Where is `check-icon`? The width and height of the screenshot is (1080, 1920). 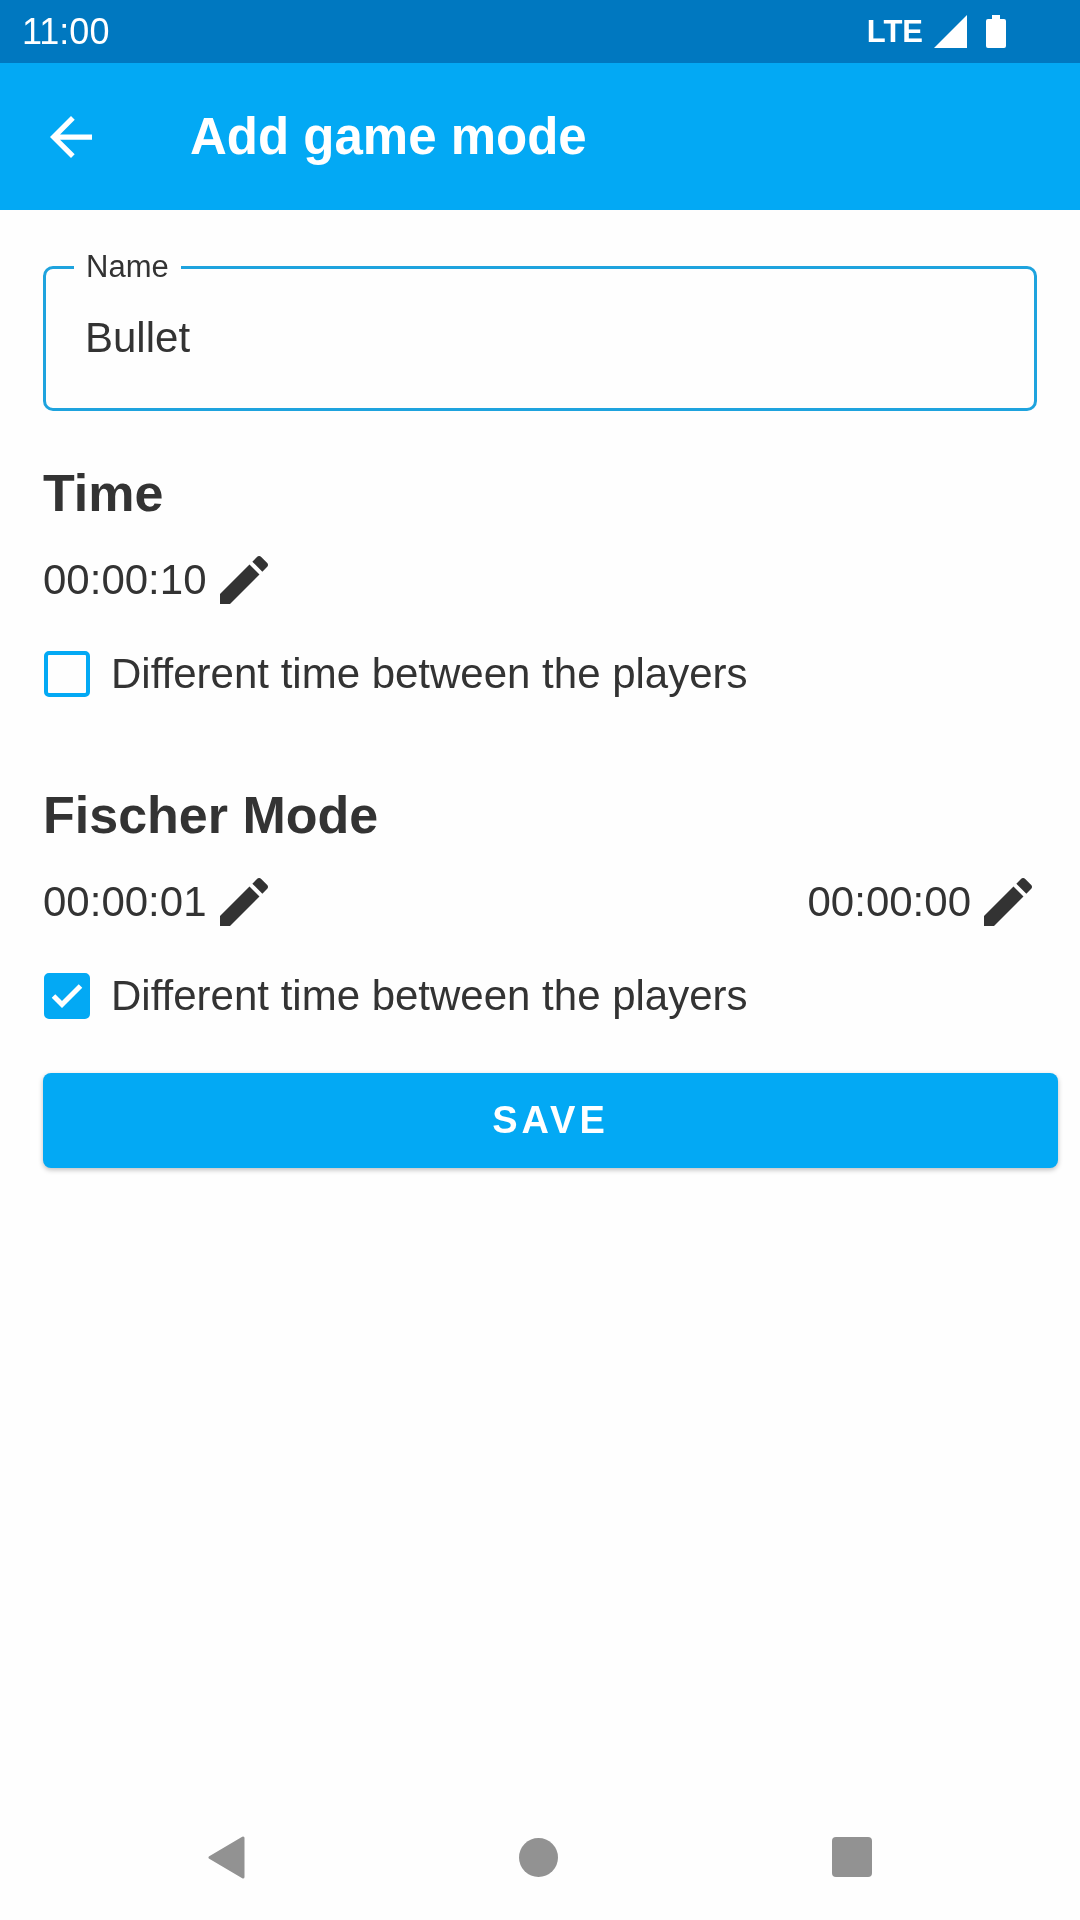 check-icon is located at coordinates (67, 996).